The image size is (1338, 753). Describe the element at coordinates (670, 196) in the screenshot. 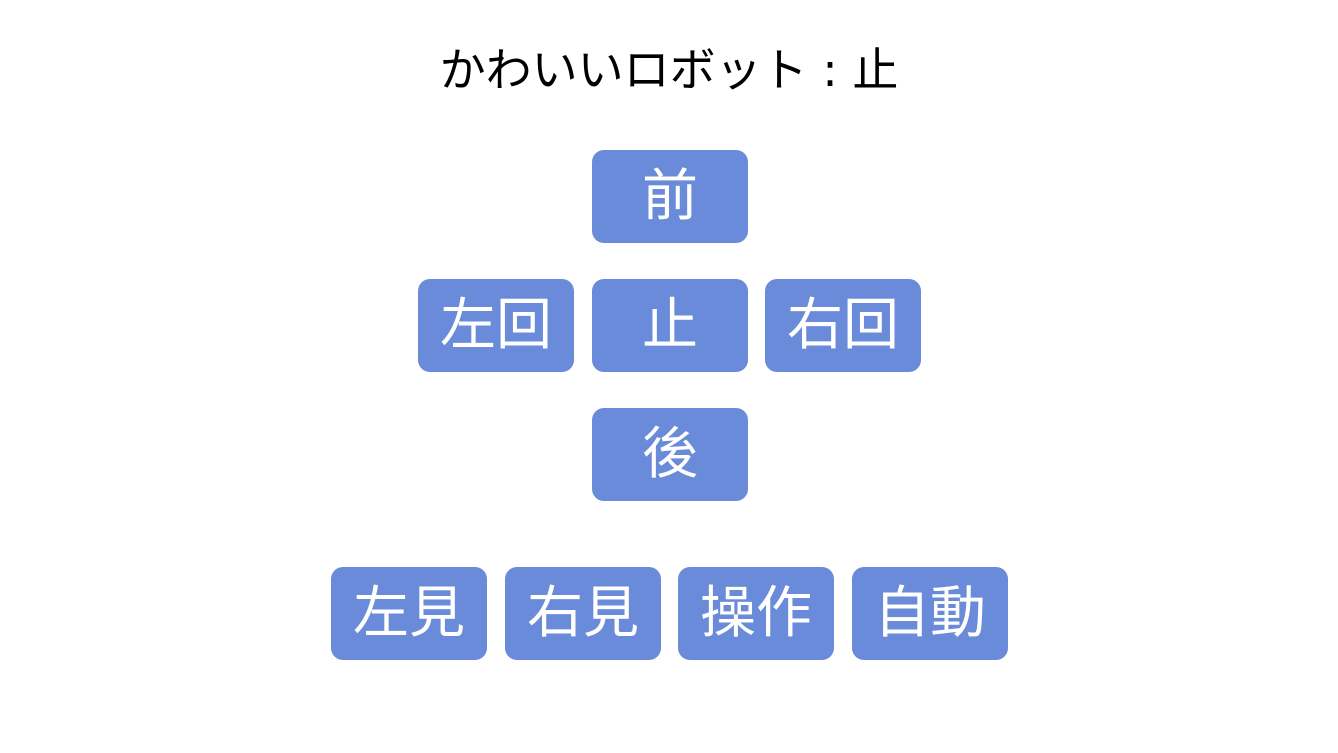

I see `forward-button: 前` at that location.